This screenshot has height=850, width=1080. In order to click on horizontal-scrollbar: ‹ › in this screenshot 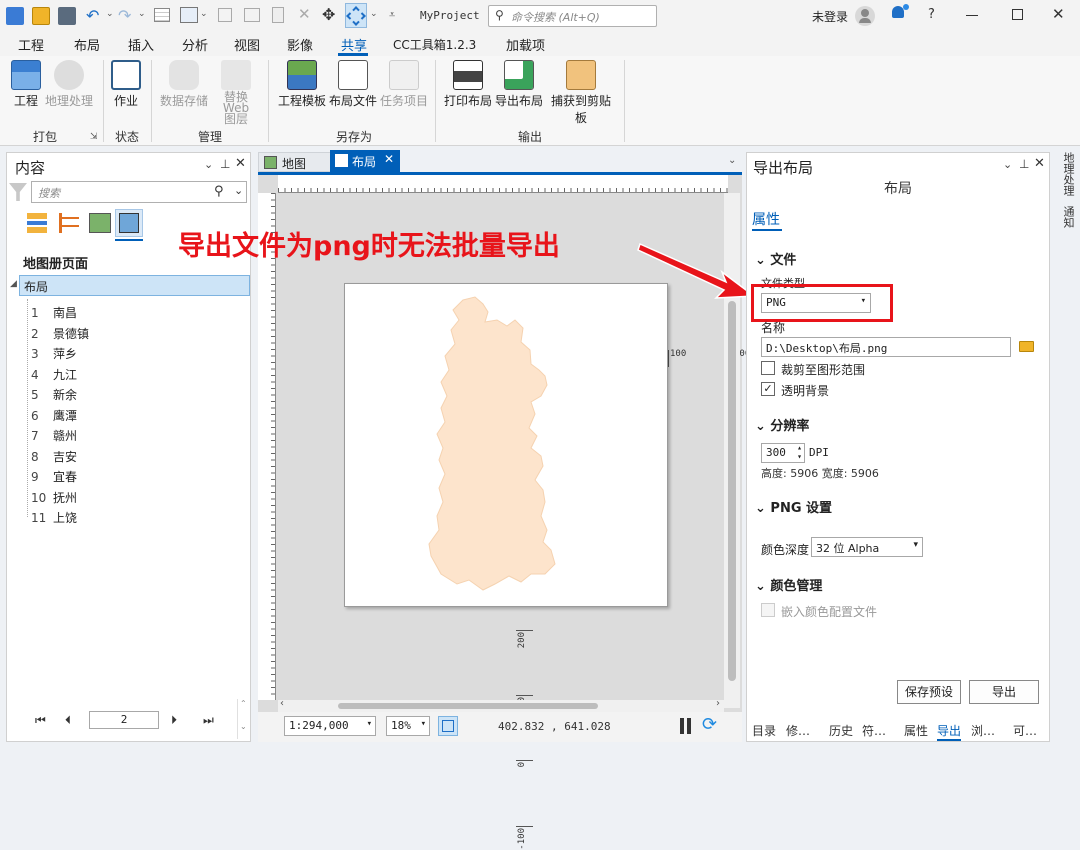, I will do `click(501, 705)`.